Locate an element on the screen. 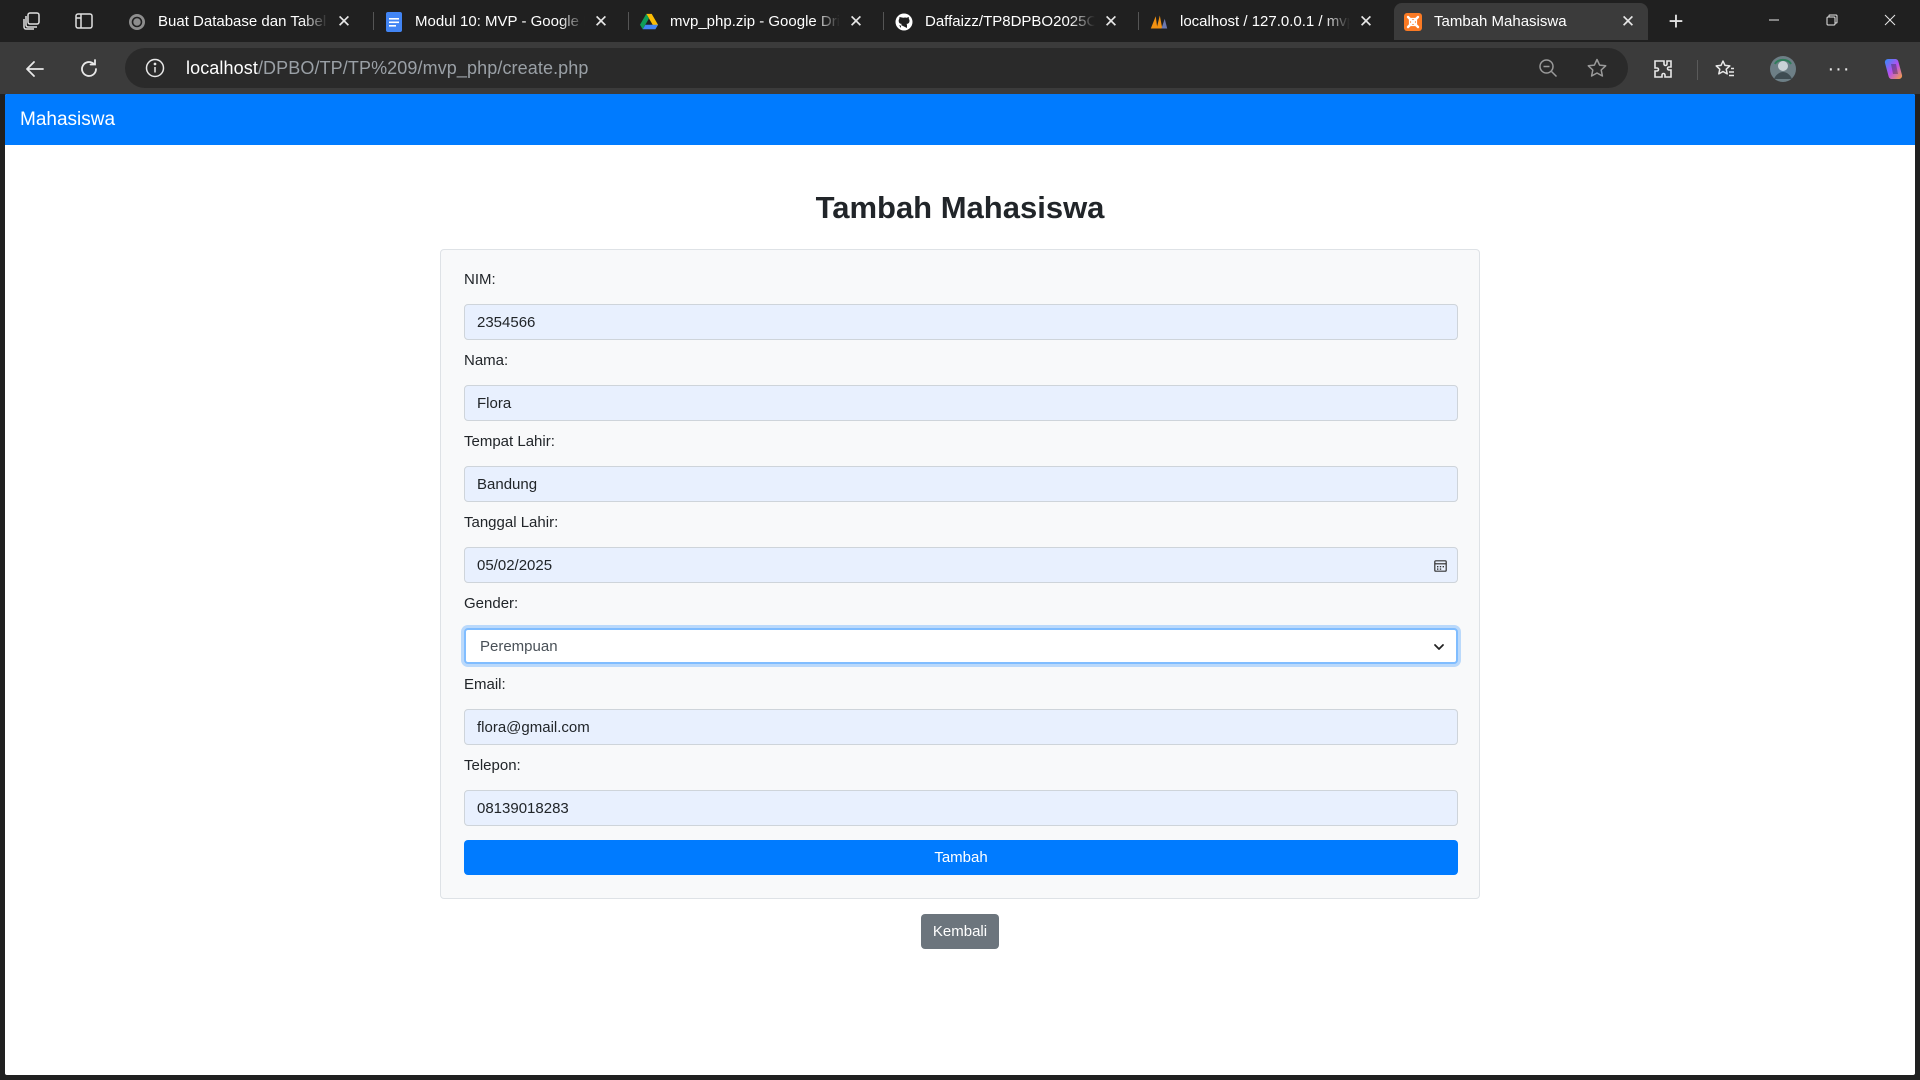 The width and height of the screenshot is (1920, 1080). favorite-star-icon is located at coordinates (1597, 68).